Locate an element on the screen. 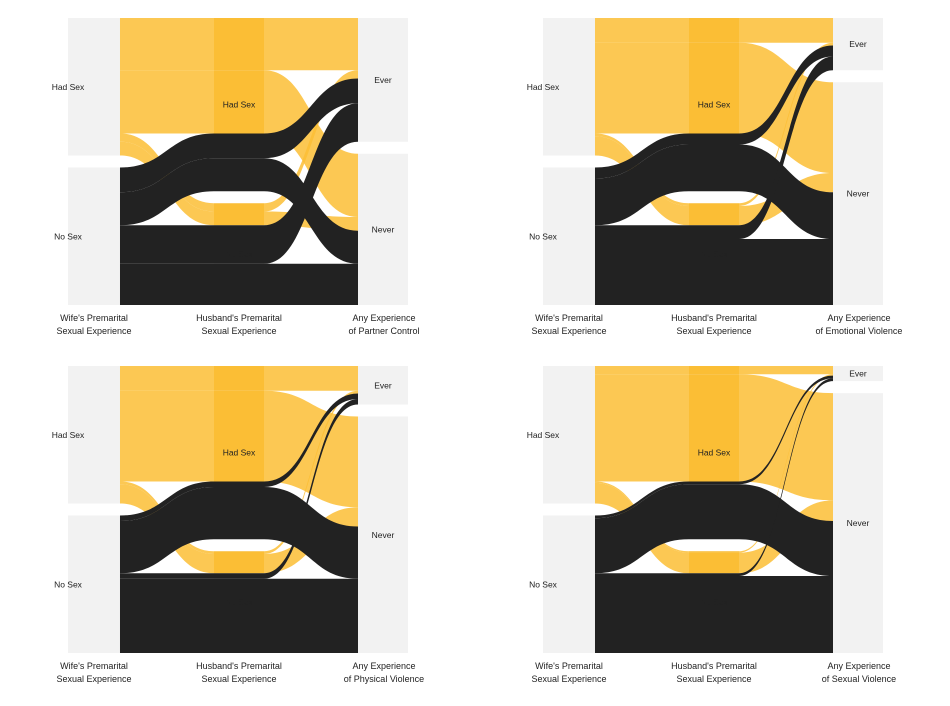  stage-caption-outcome: Any Experience of Emotional Violence is located at coordinates (859, 325).